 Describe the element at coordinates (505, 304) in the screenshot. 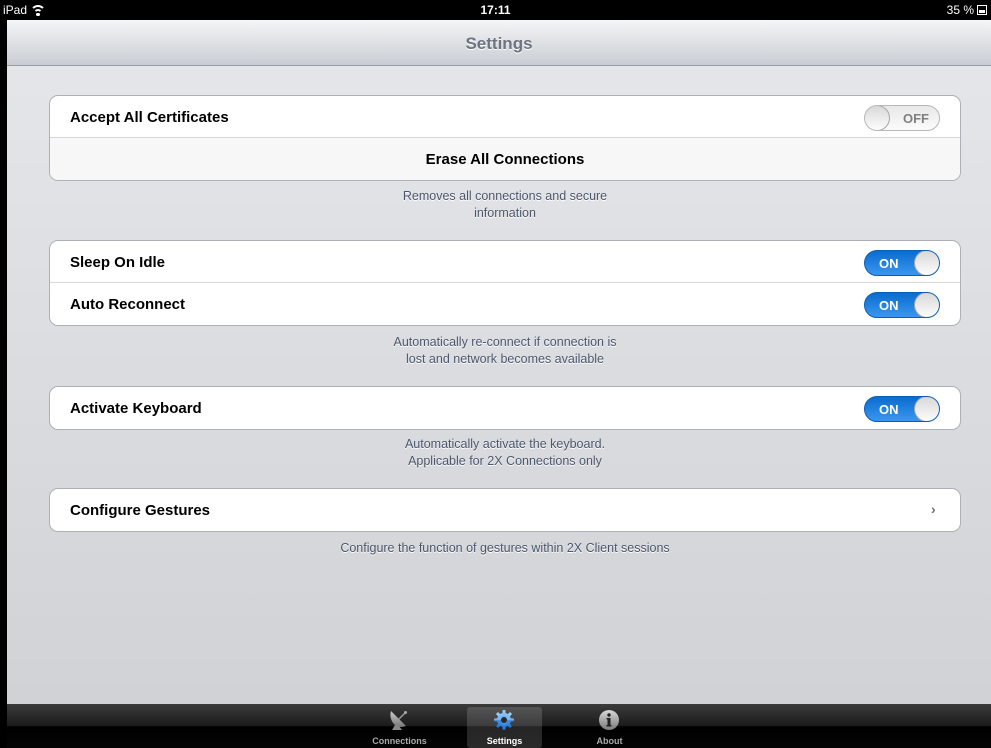

I see `auto-reconnect-row: Auto Reconnect ON` at that location.